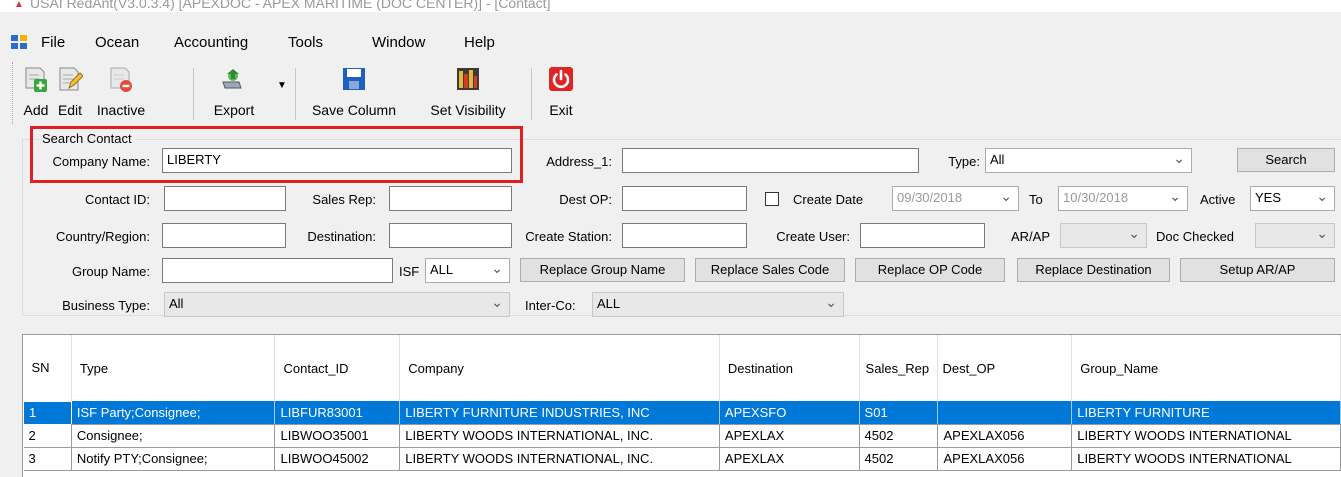 The height and width of the screenshot is (477, 1341). I want to click on business-type-select: All ⌄, so click(337, 304).